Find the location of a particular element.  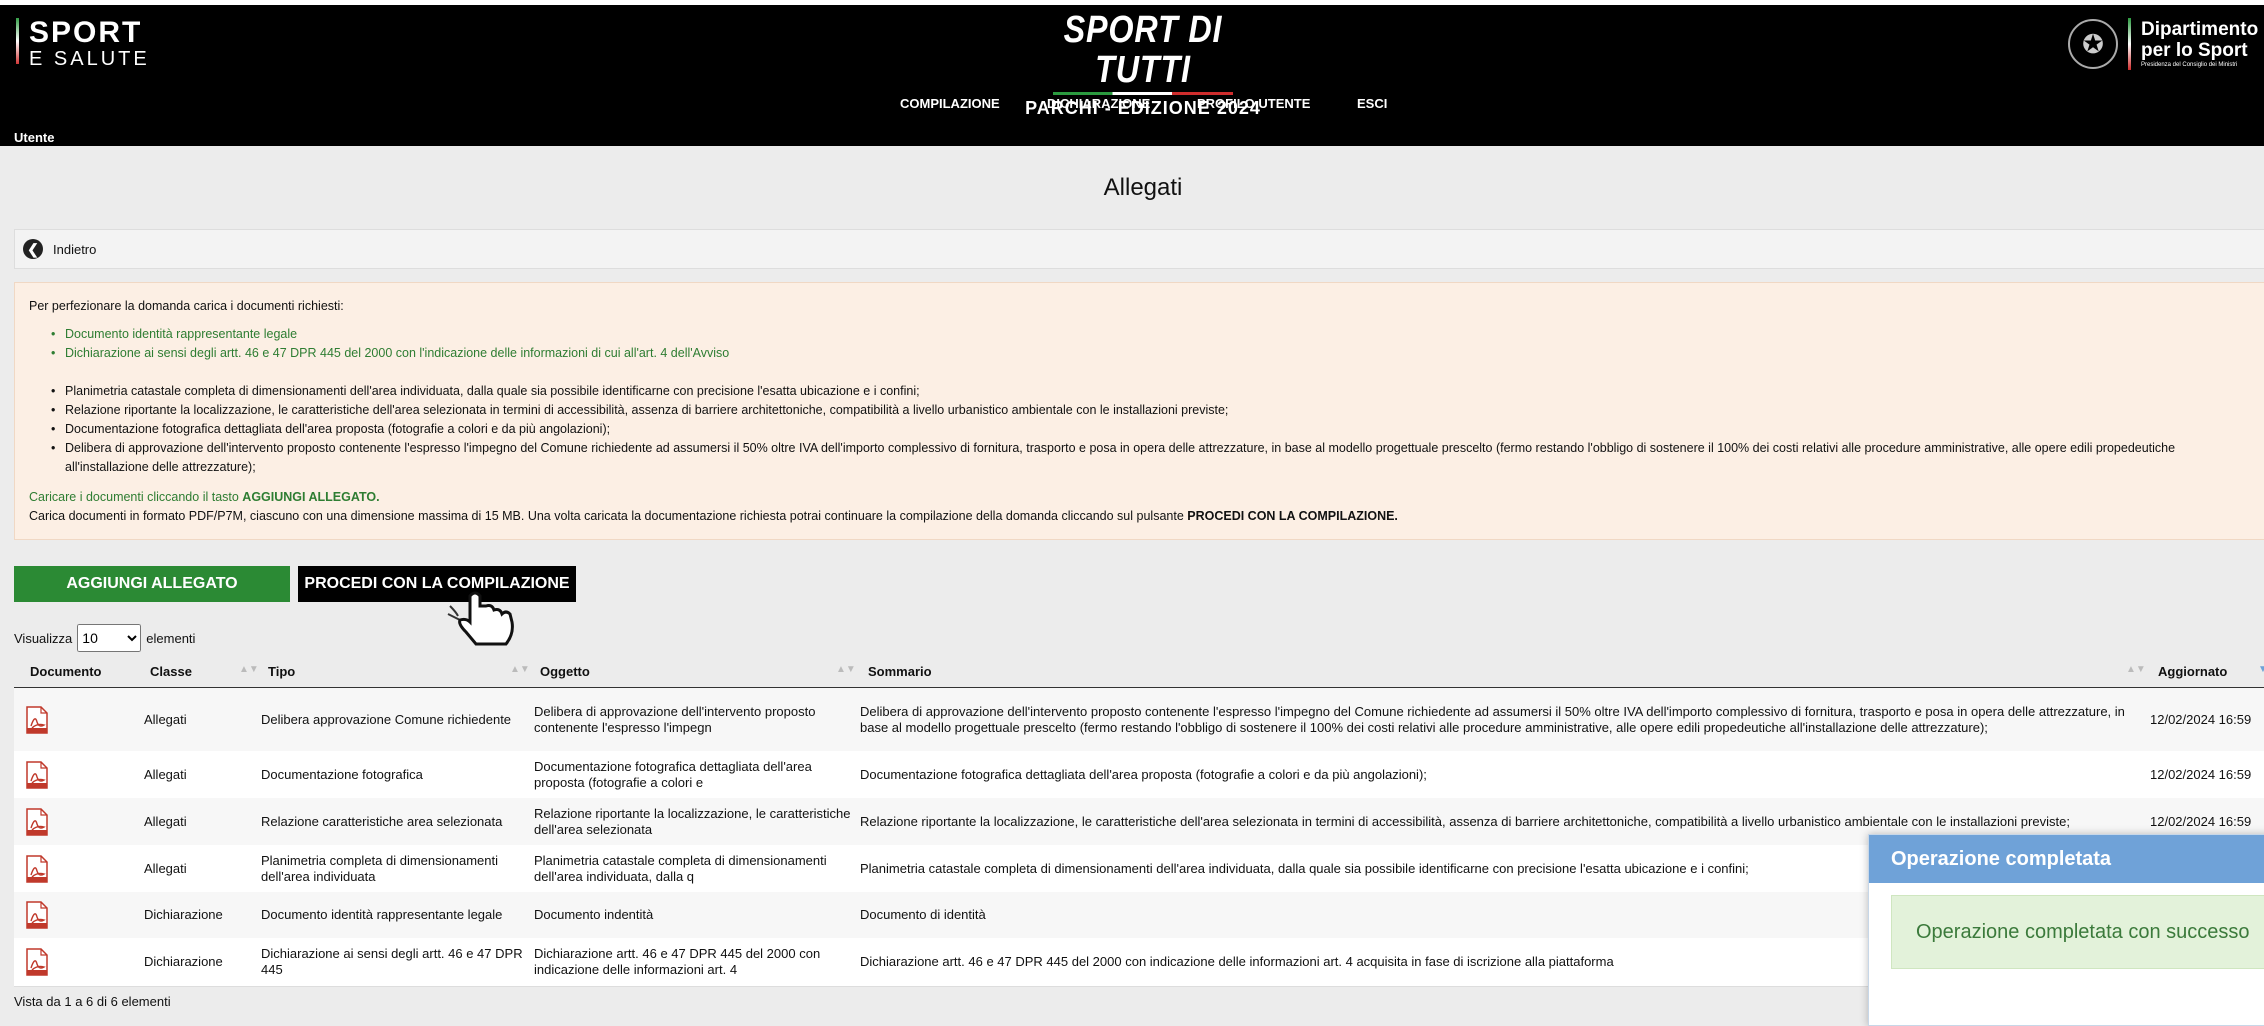

required-doc-item: Documento identità rappresentante legale is located at coordinates (1154, 334).